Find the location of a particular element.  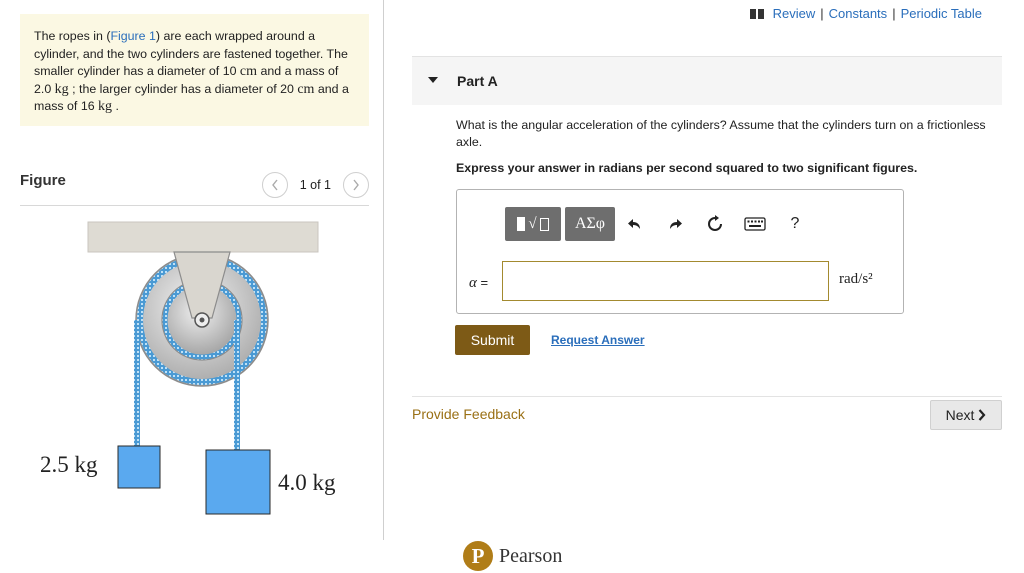

greek-symbols-button: ΑΣφ is located at coordinates (590, 224).